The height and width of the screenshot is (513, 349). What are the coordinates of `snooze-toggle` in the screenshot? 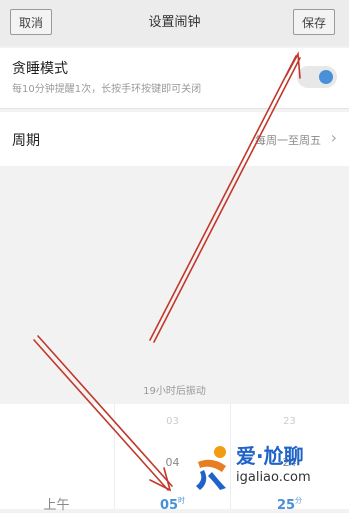 It's located at (317, 77).